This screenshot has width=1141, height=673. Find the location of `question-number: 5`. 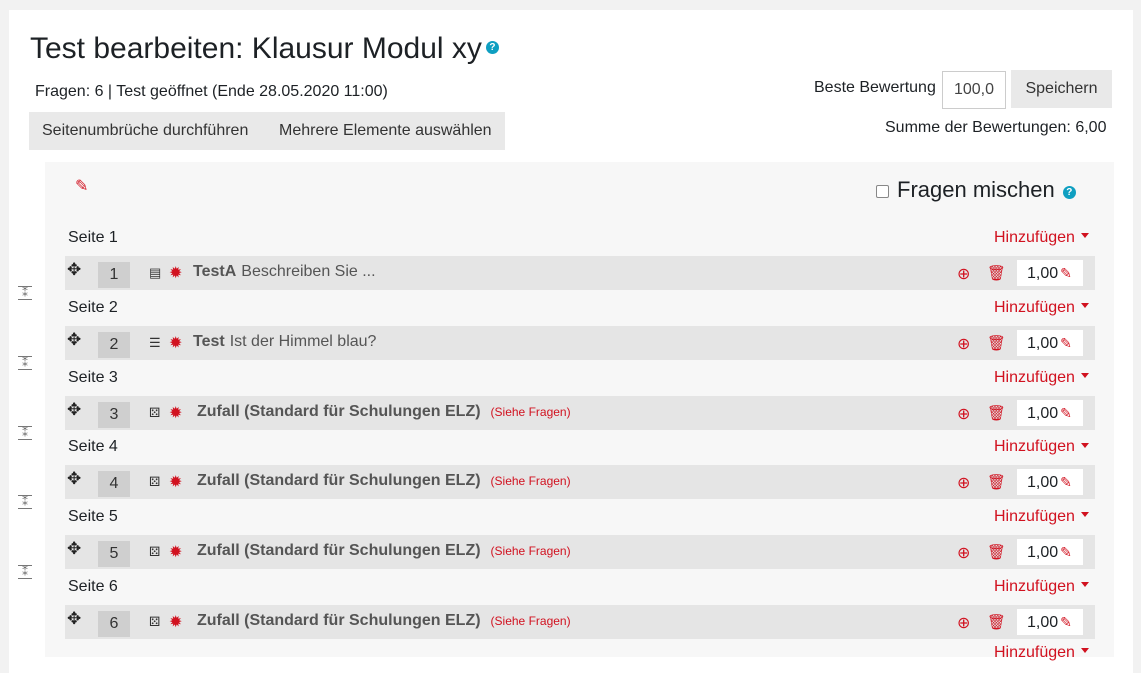

question-number: 5 is located at coordinates (114, 554).